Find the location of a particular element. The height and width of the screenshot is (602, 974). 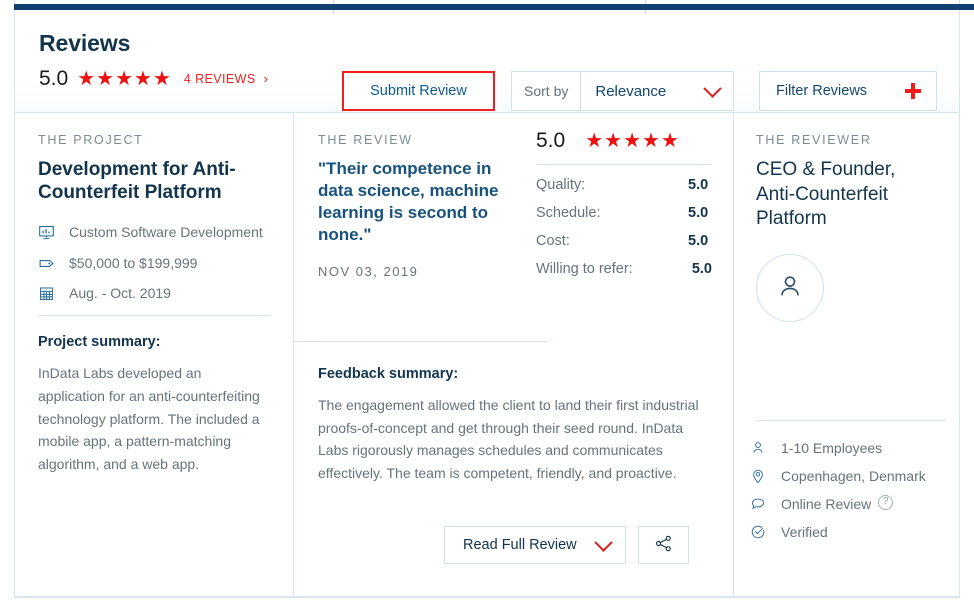

ratings-panel: 5.0 ★★★★★ Quality: 5.0 Schedule: 5.0 is located at coordinates (624, 209).